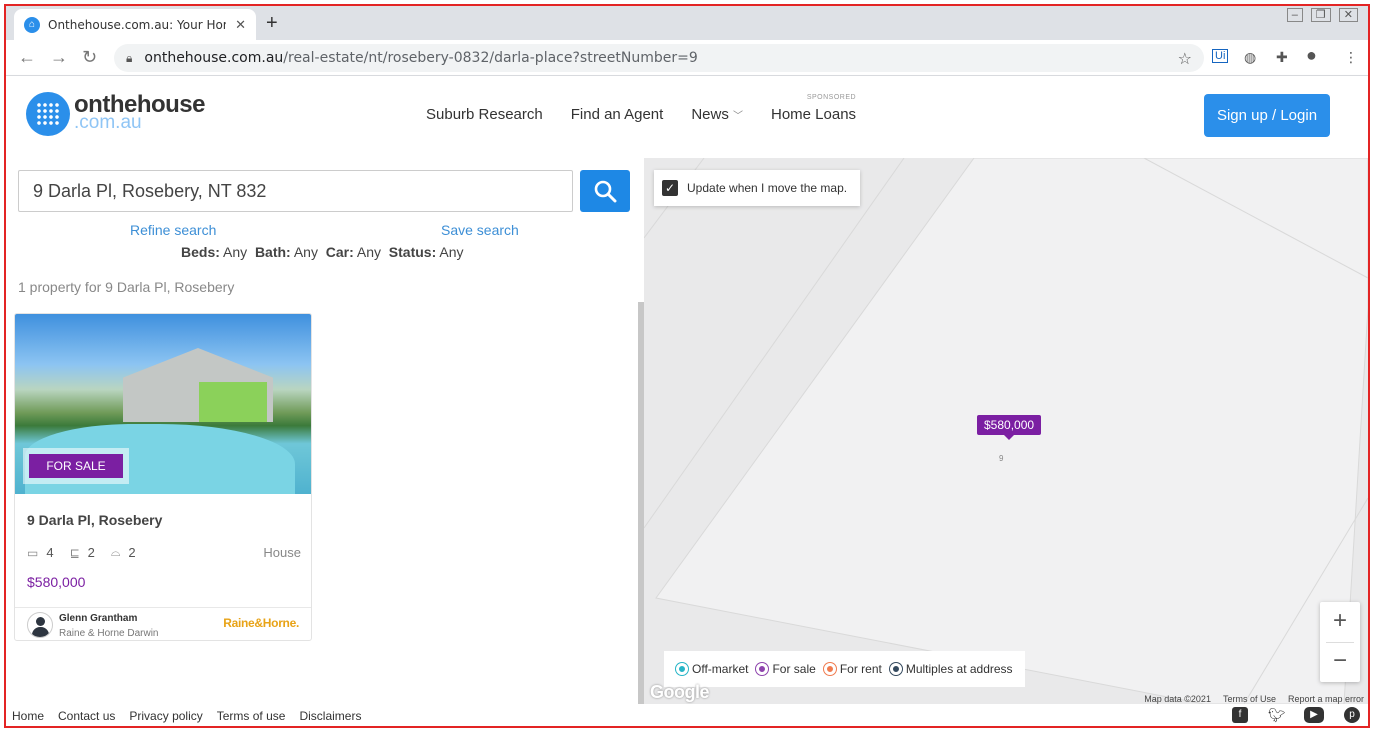  I want to click on globe-extension-icon: ◍, so click(1250, 57).